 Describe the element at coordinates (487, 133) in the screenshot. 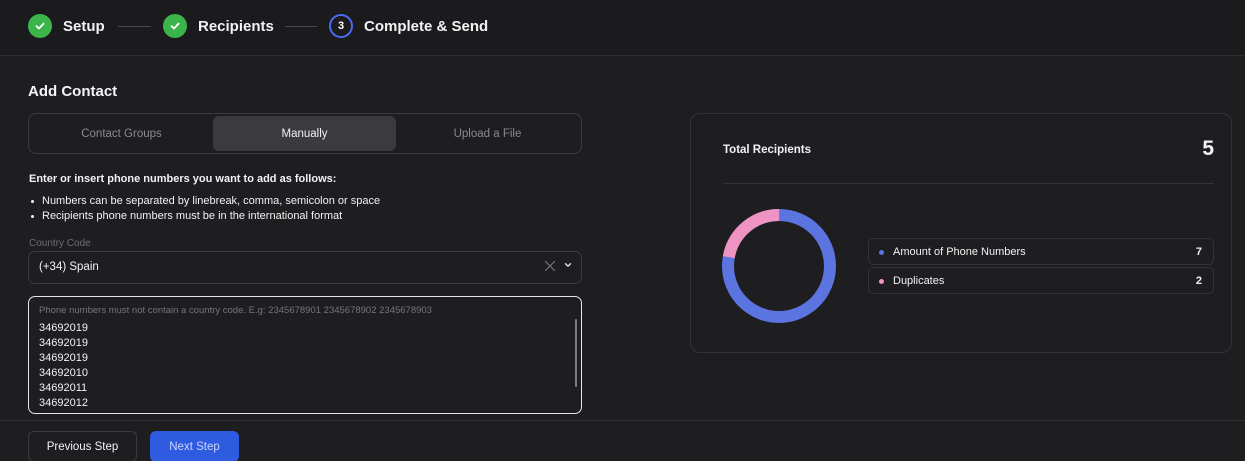

I see `tab-upload-file: Upload a File` at that location.